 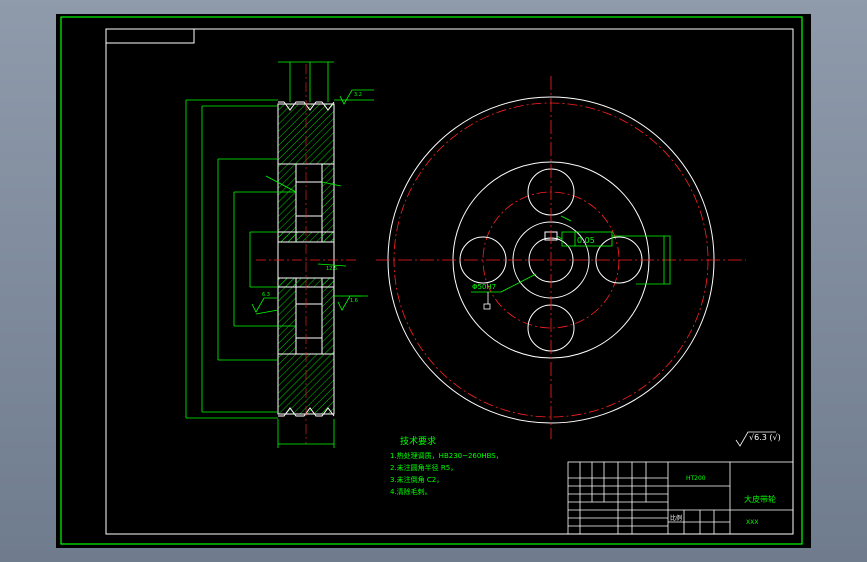 What do you see at coordinates (752, 522) in the screenshot?
I see `school-name: XXX` at bounding box center [752, 522].